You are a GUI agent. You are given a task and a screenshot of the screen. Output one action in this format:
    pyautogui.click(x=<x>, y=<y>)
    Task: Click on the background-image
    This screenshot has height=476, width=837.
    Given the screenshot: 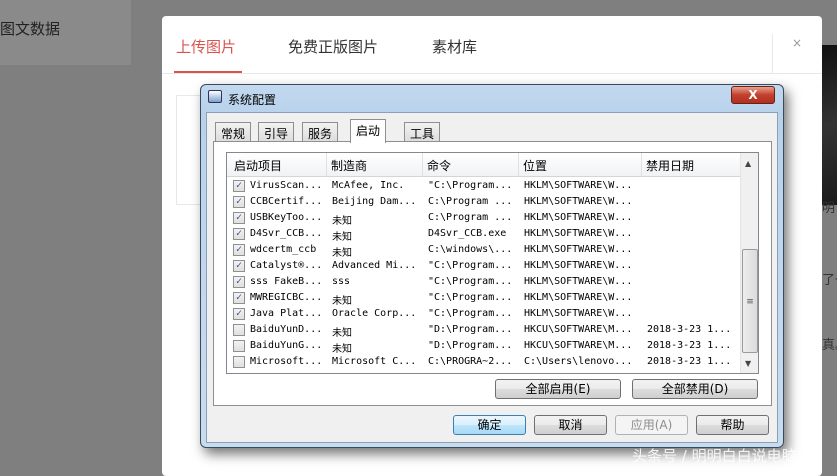 What is the action you would take?
    pyautogui.click(x=829, y=125)
    